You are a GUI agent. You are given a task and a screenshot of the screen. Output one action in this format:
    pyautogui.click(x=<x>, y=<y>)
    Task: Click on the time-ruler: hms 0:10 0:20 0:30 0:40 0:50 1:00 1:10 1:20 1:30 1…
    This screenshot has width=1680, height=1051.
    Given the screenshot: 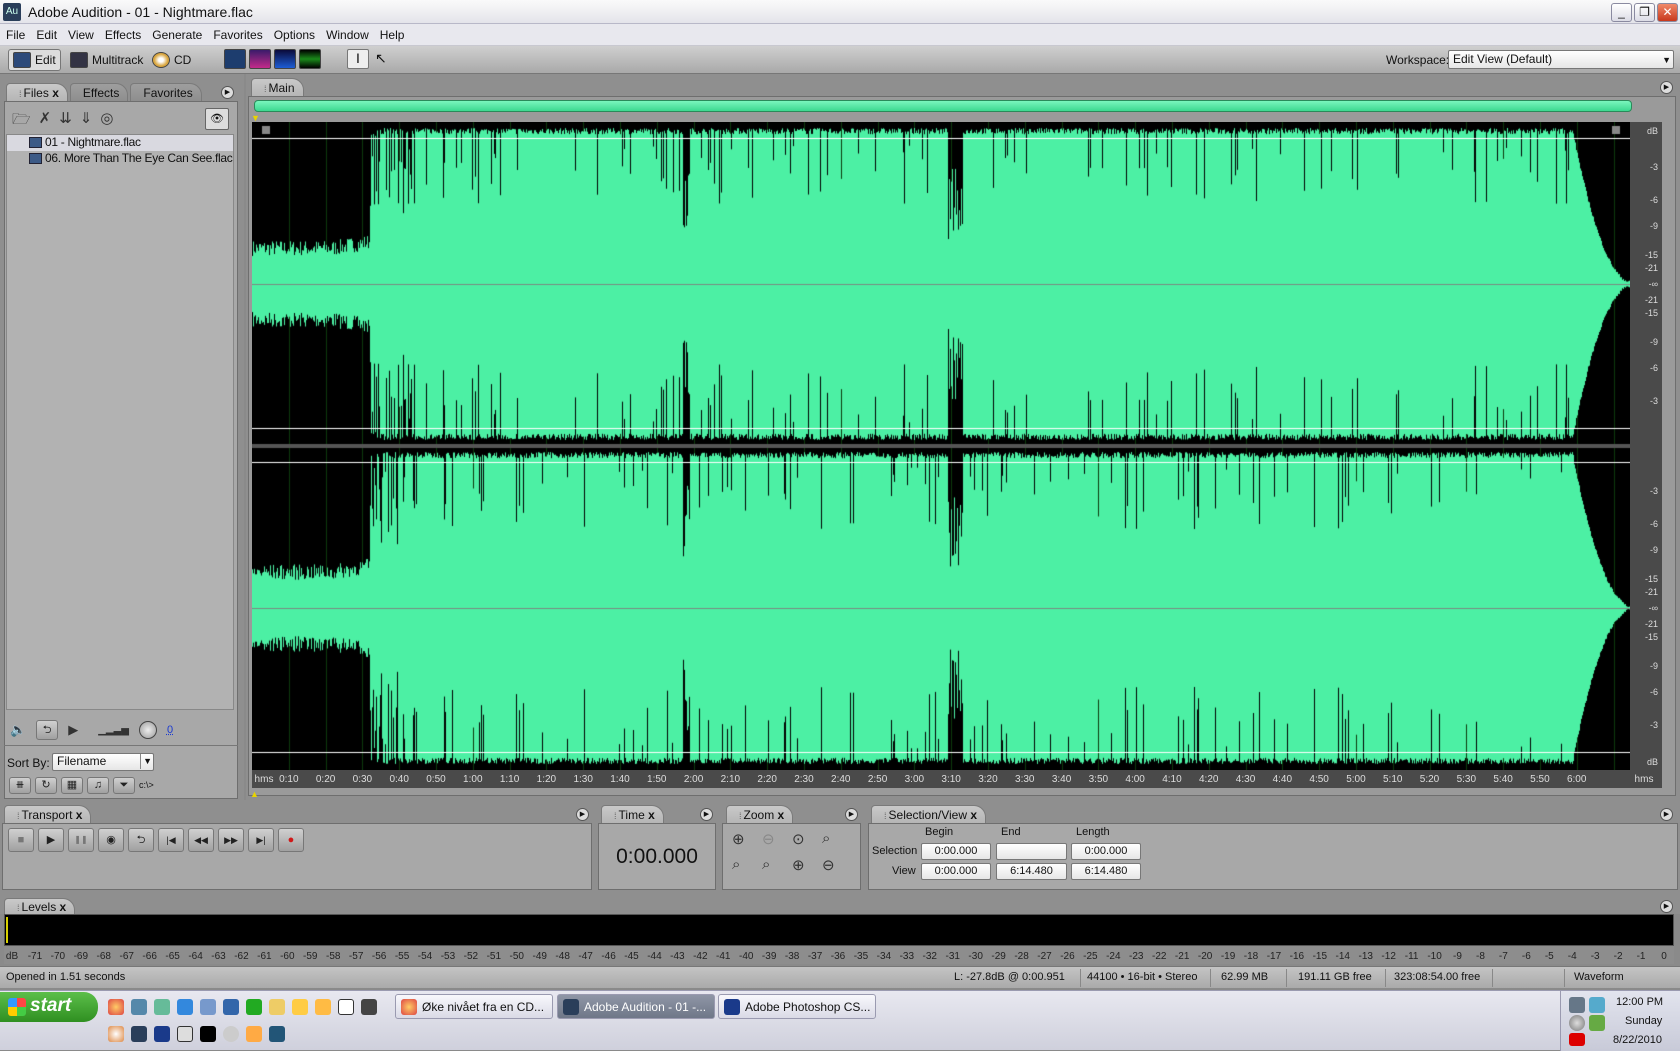 What is the action you would take?
    pyautogui.click(x=957, y=779)
    